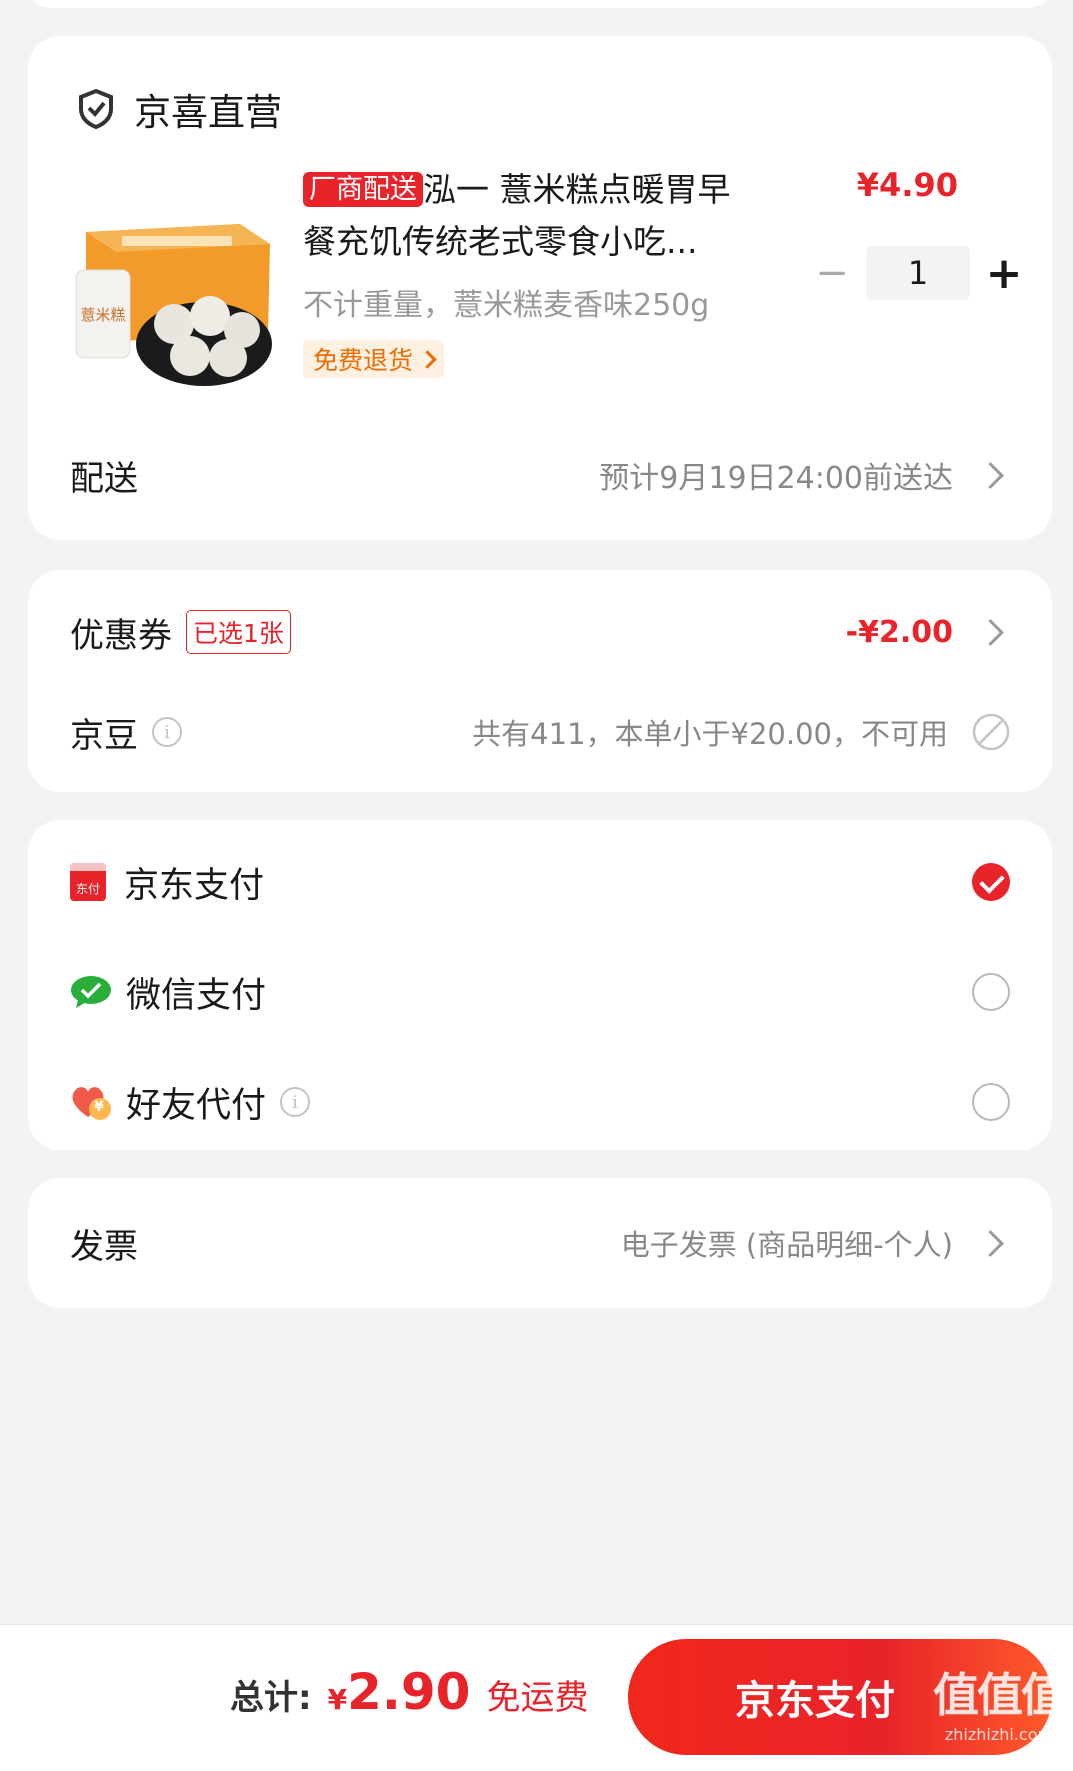 This screenshot has width=1073, height=1771. Describe the element at coordinates (786, 1245) in the screenshot. I see `invoice-value: 电子发票 (商品明细-个人)` at that location.